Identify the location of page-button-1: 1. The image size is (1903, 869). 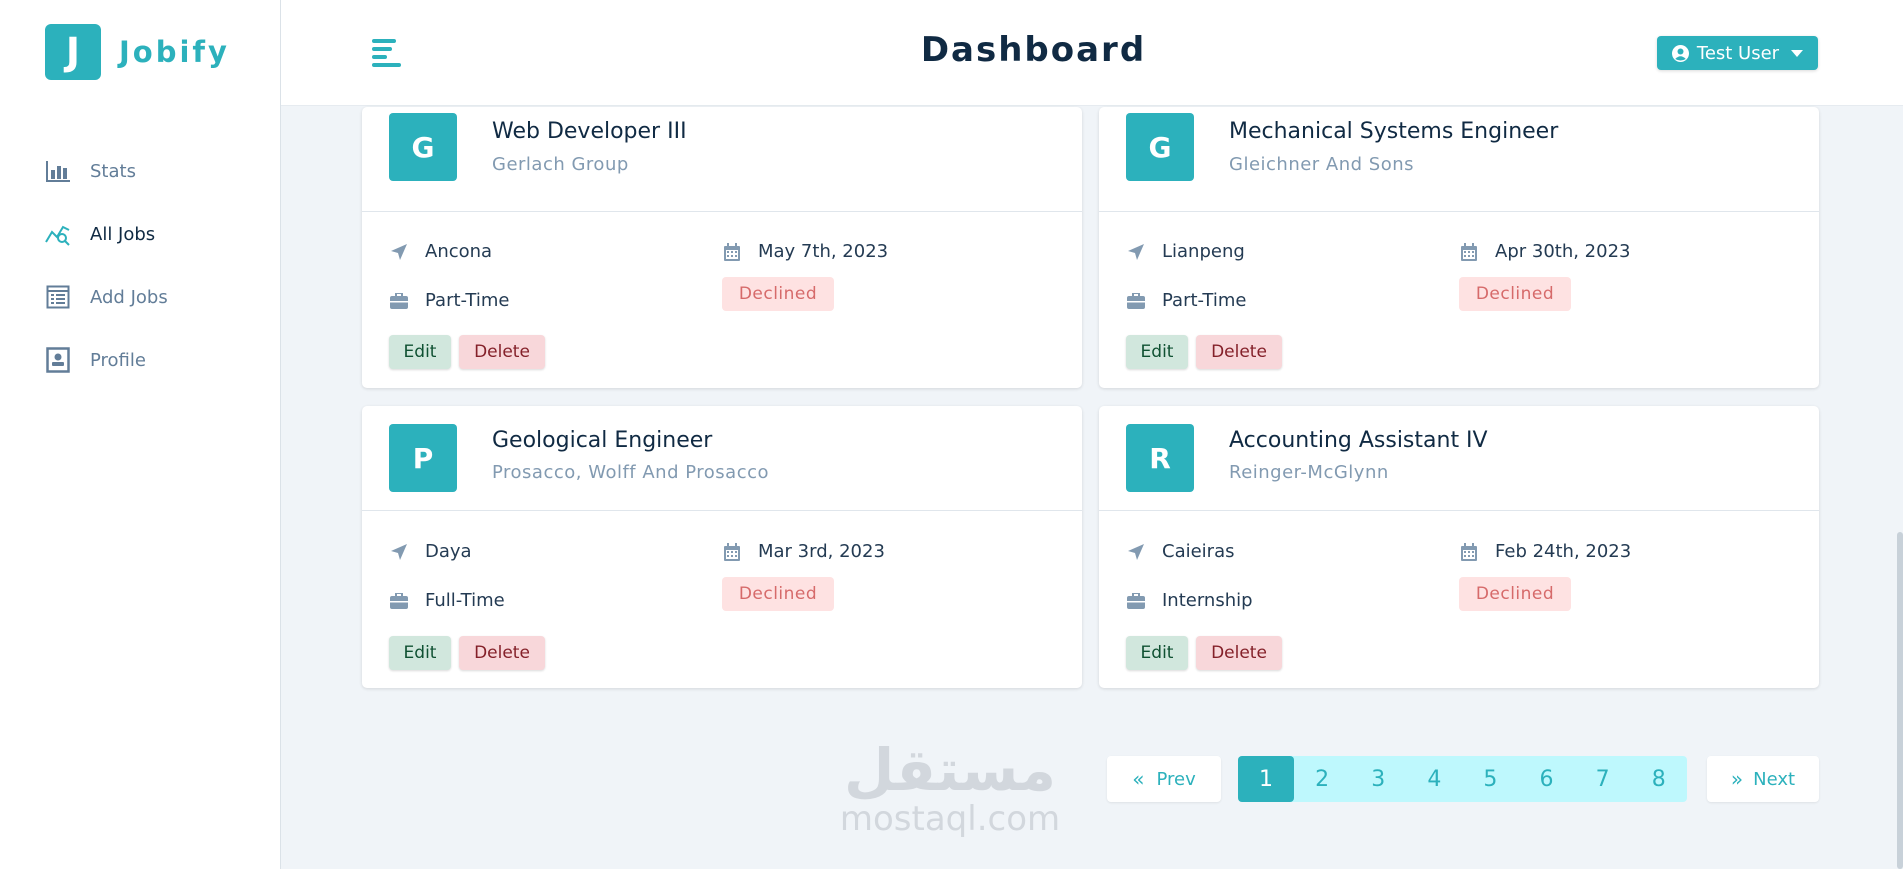
(1266, 779).